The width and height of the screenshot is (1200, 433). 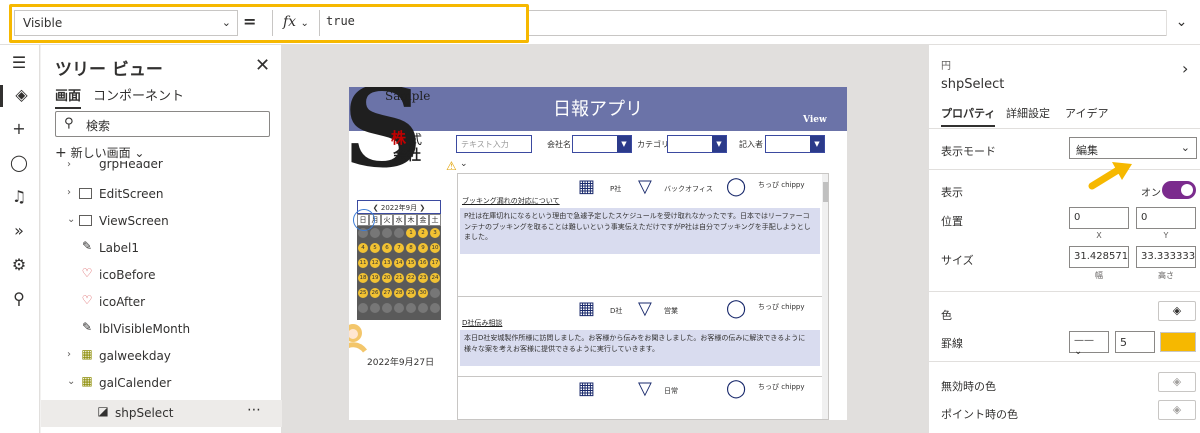 What do you see at coordinates (795, 144) in the screenshot?
I see `writer-dropdown: ▼` at bounding box center [795, 144].